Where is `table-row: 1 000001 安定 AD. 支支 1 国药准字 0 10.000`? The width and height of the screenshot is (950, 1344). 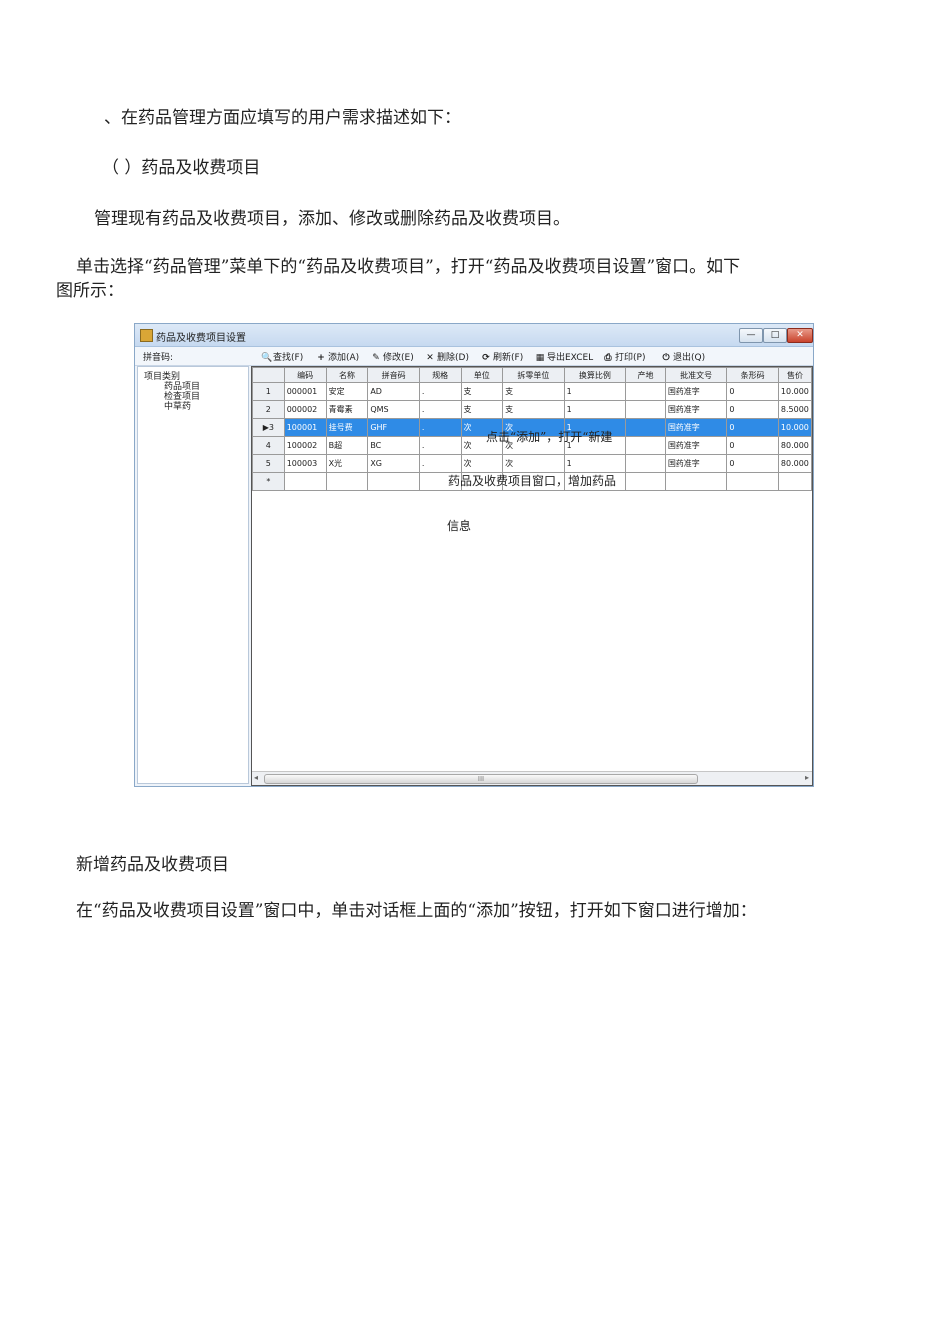 table-row: 1 000001 安定 AD. 支支 1 国药准字 0 10.000 is located at coordinates (532, 391).